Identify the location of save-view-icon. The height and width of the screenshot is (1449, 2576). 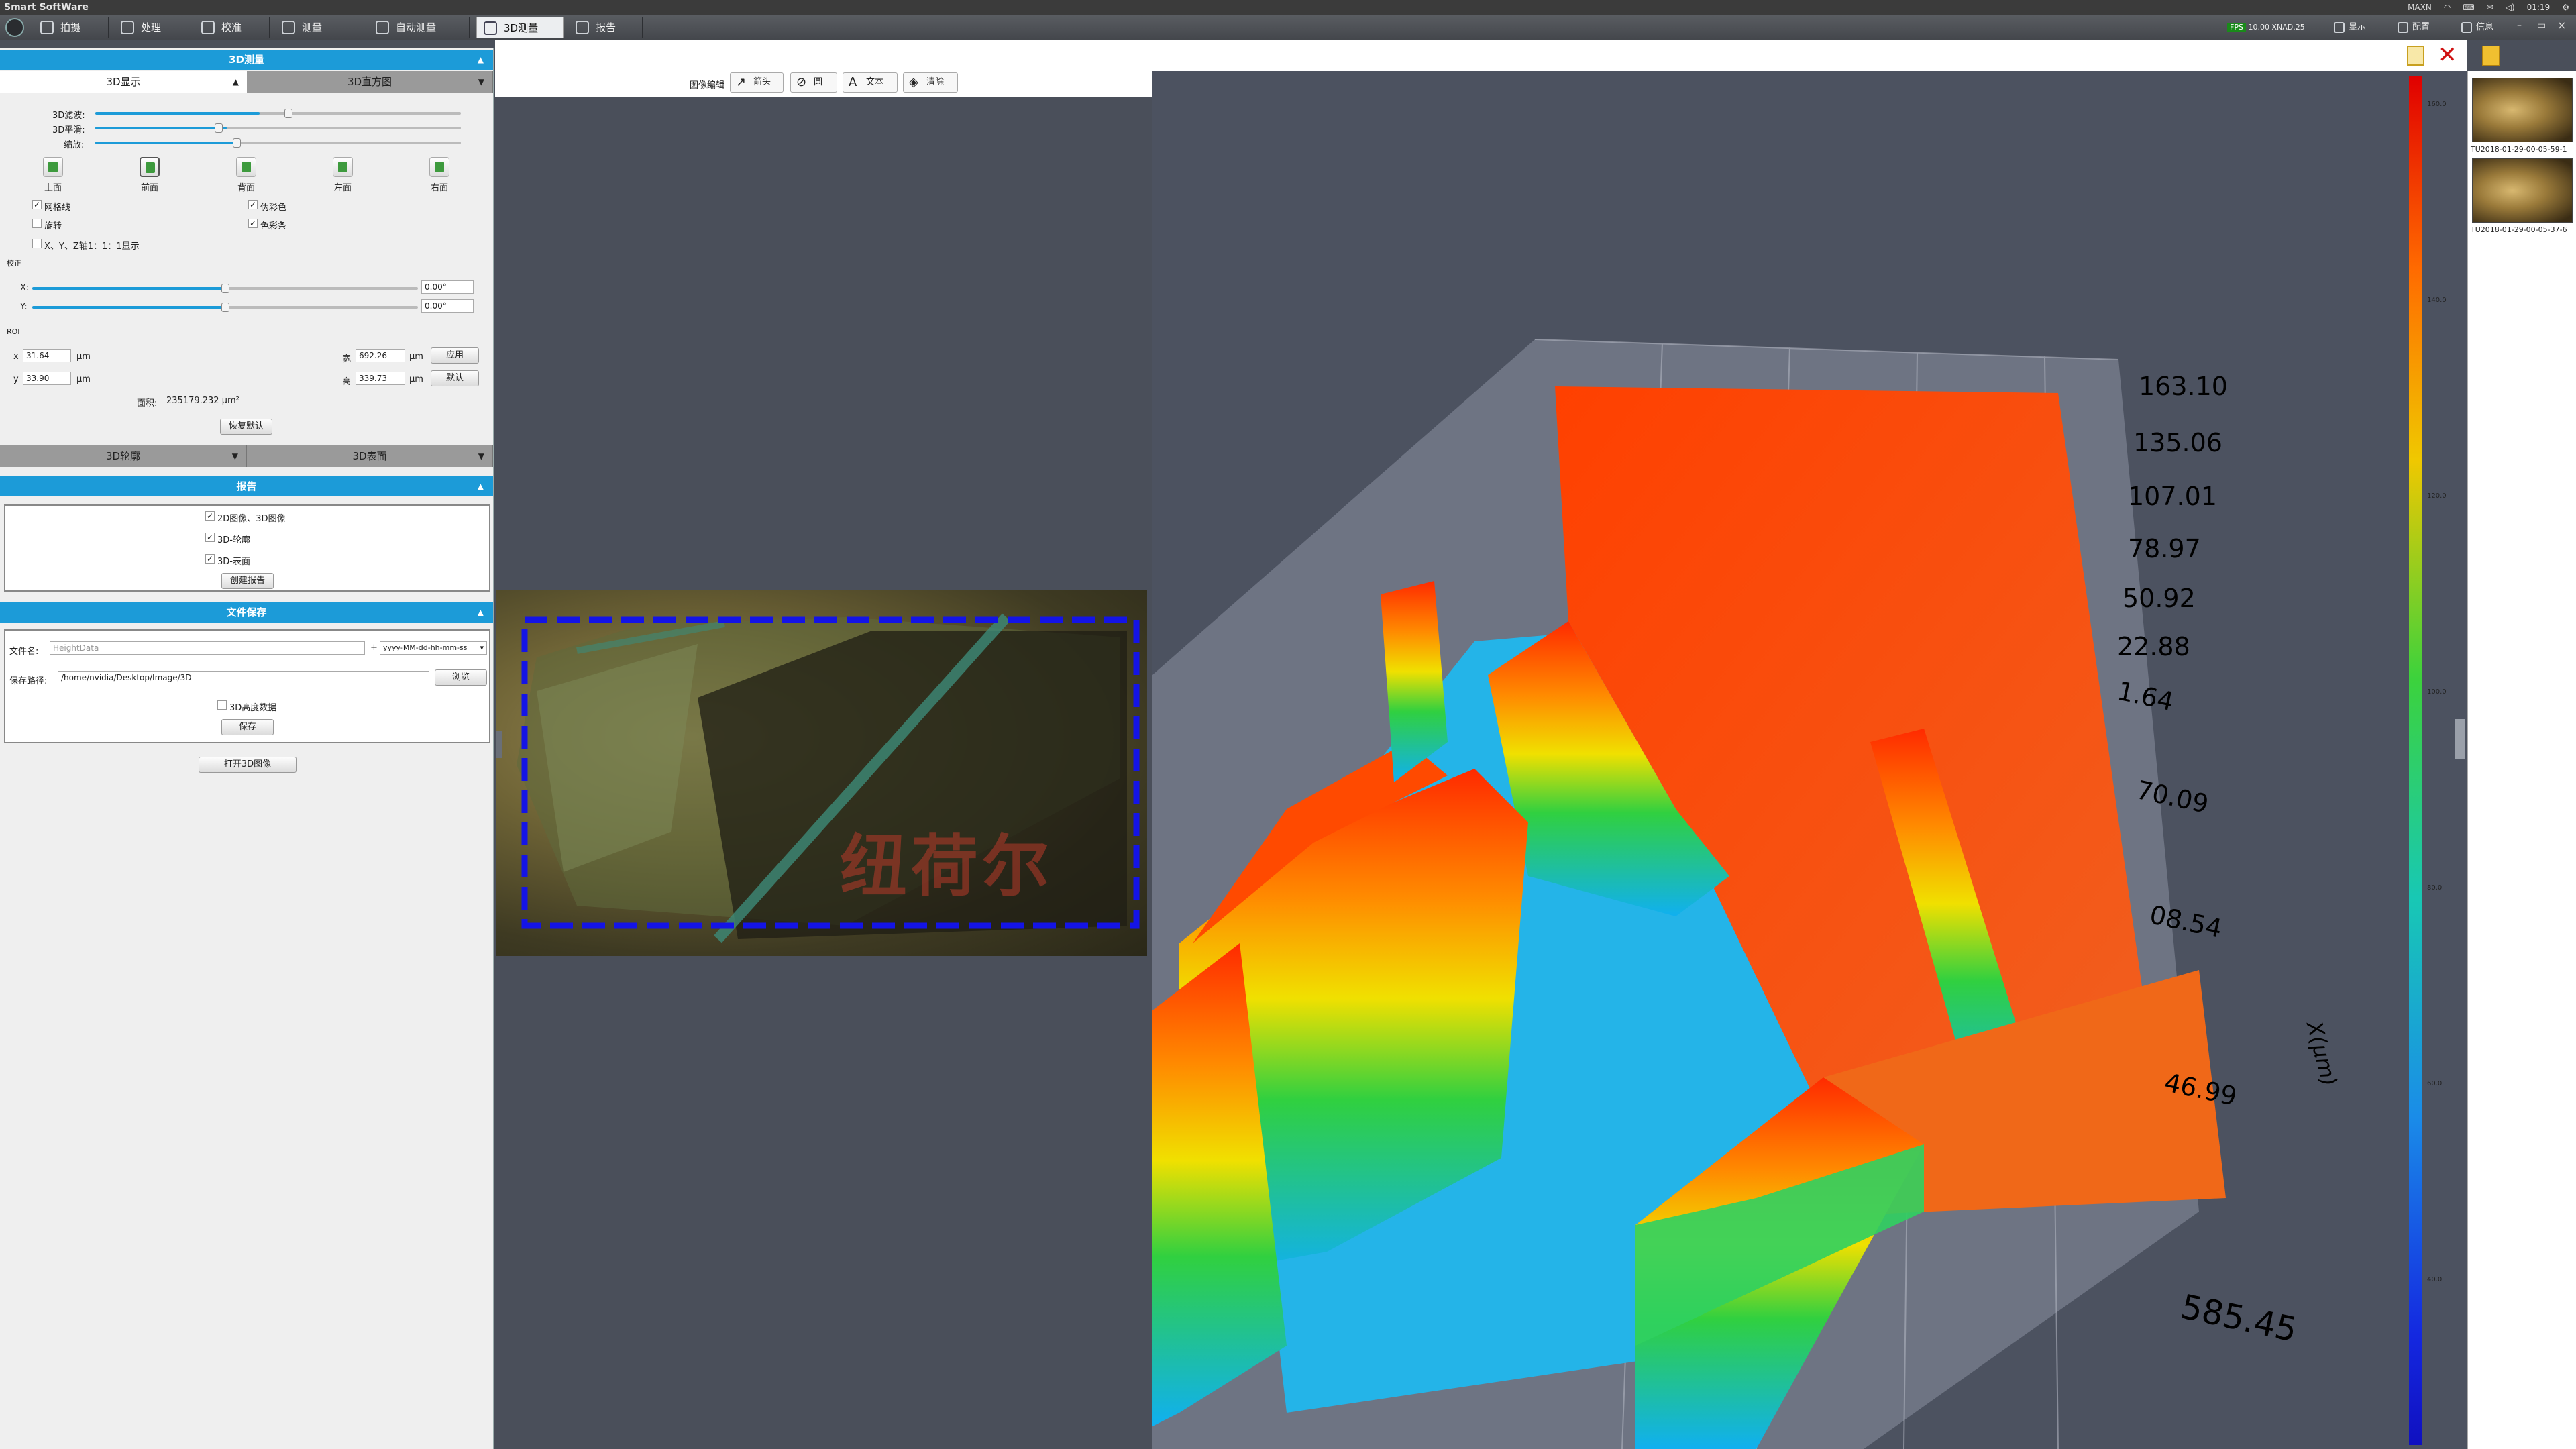
(2415, 56).